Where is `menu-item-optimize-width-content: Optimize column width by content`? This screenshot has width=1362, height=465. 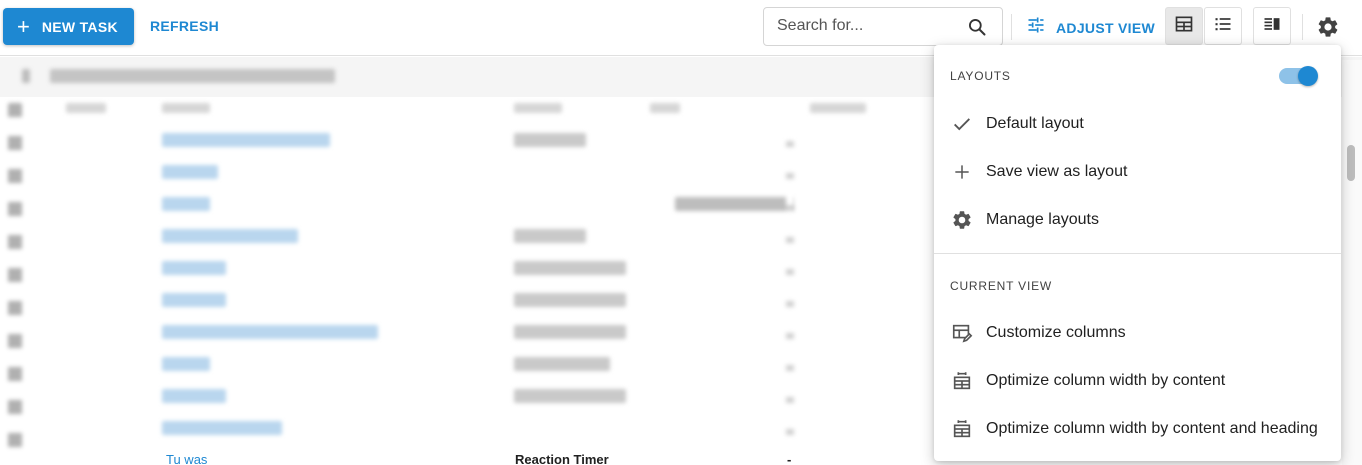 menu-item-optimize-width-content: Optimize column width by content is located at coordinates (1137, 381).